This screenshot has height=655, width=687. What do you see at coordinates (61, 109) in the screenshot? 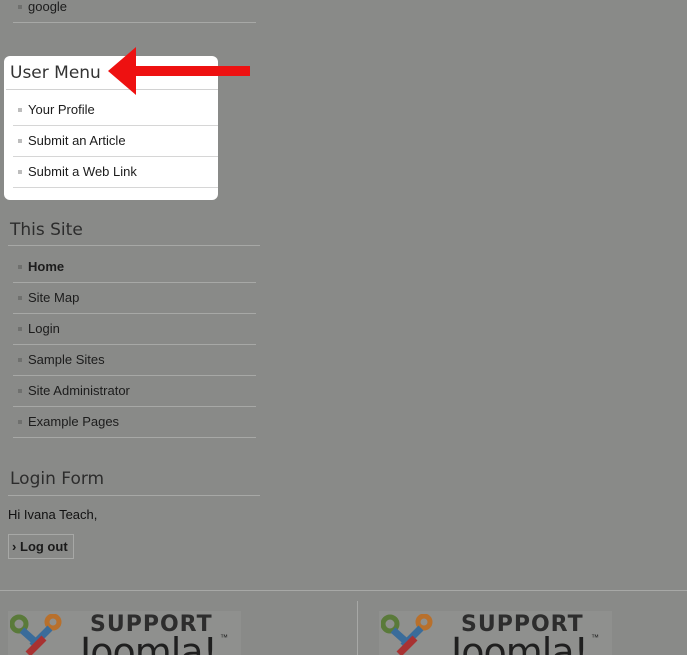
I see `menu-item-label: Your Profile` at bounding box center [61, 109].